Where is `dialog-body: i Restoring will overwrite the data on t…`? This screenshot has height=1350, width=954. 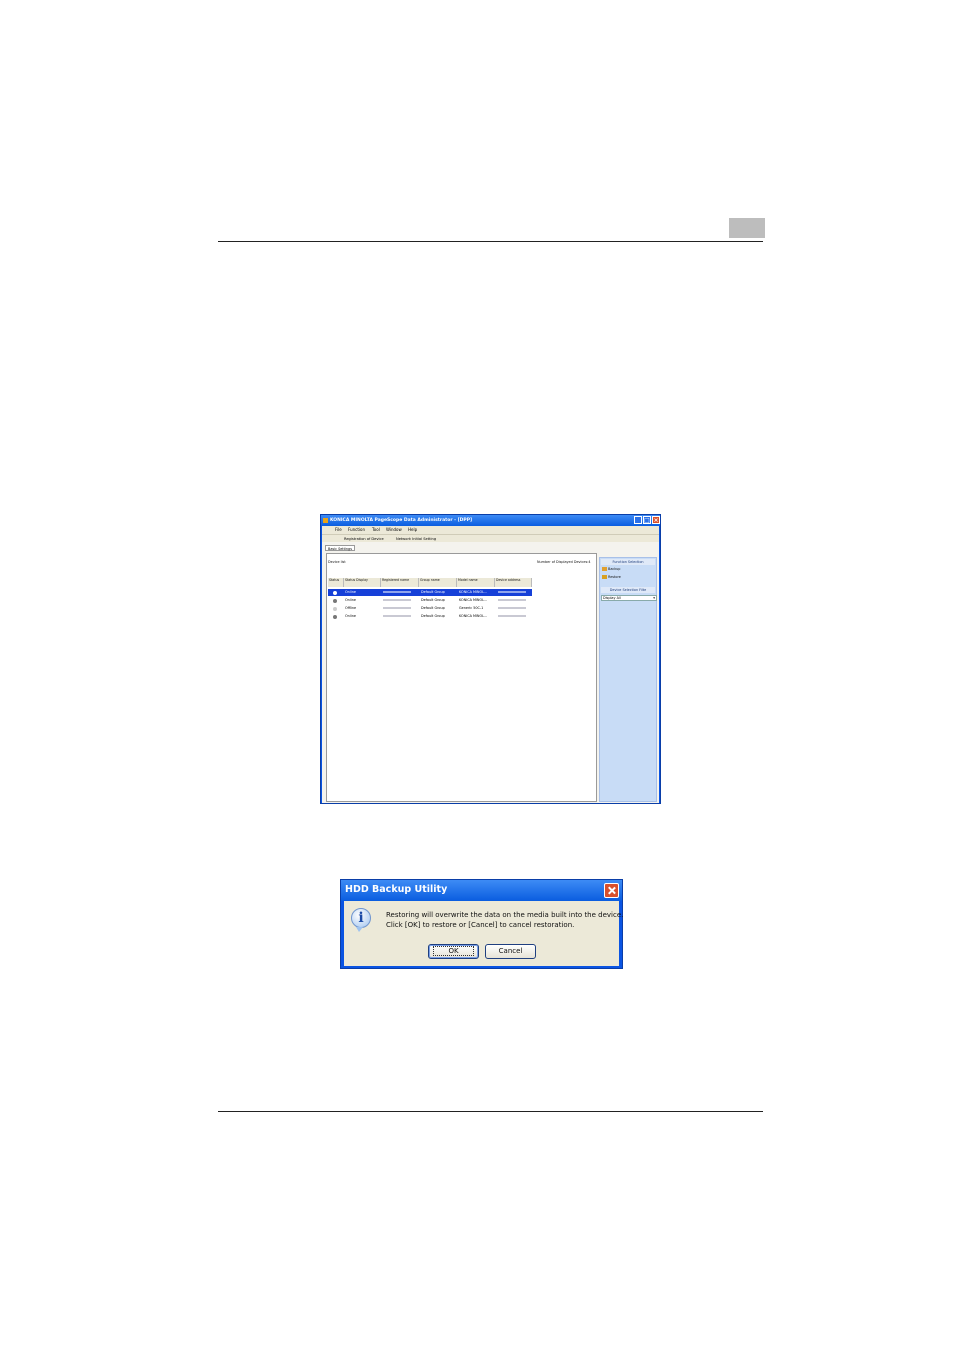 dialog-body: i Restoring will overwrite the data on t… is located at coordinates (483, 933).